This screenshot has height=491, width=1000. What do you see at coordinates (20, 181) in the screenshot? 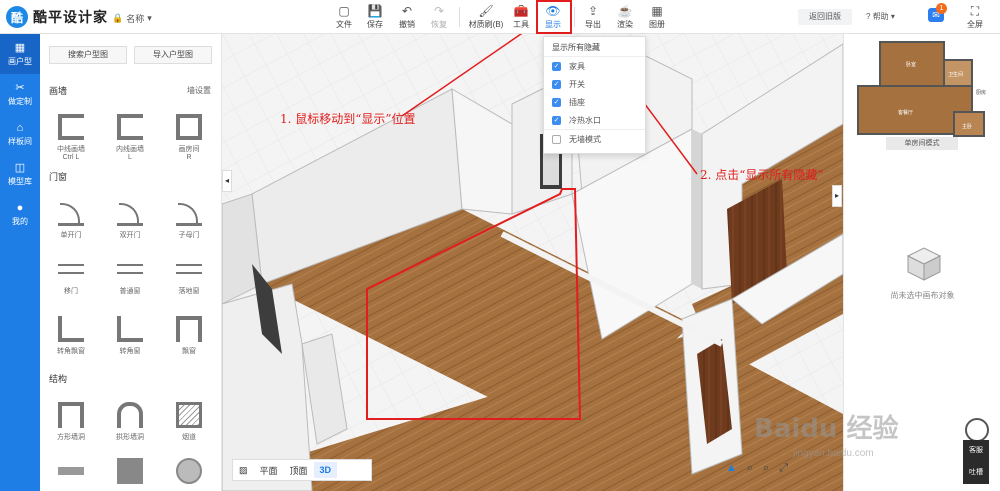
I see `nav-label: 模型库` at bounding box center [20, 181].